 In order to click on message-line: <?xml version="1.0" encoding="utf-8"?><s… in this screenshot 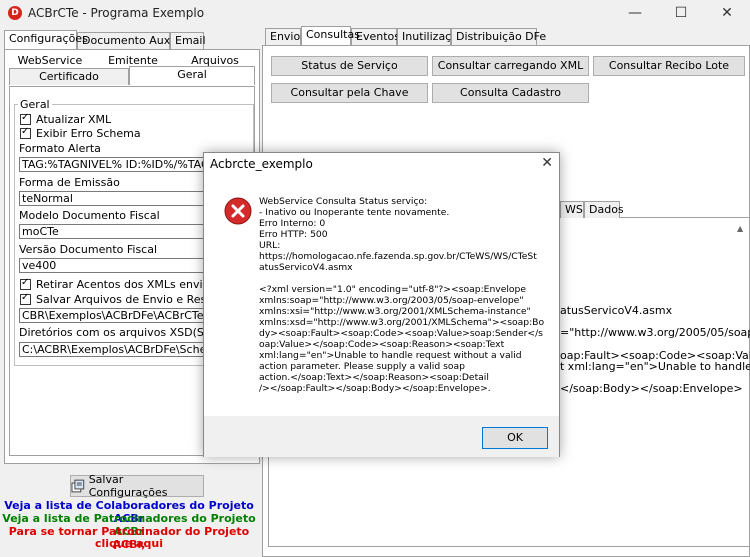, I will do `click(393, 289)`.